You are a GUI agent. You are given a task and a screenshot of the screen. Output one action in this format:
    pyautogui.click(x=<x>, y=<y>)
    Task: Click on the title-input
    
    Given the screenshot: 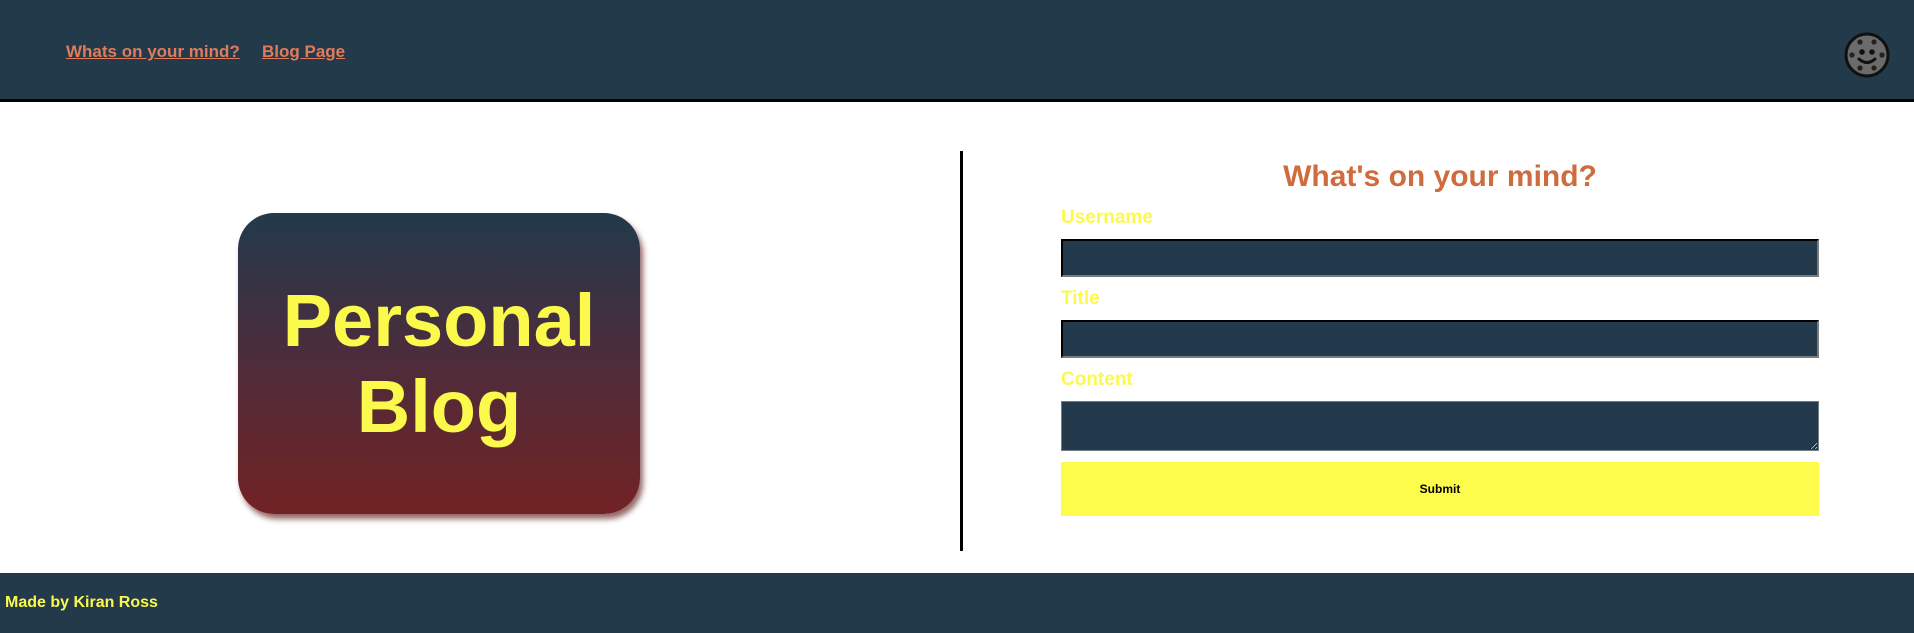 What is the action you would take?
    pyautogui.click(x=1440, y=339)
    